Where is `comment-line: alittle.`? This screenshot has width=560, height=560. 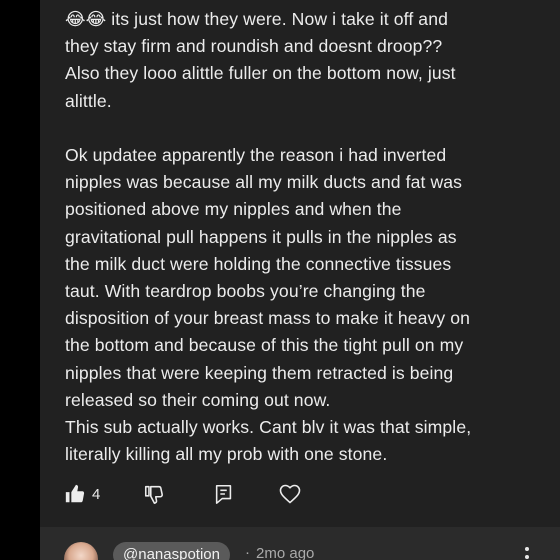 comment-line: alittle. is located at coordinates (88, 100).